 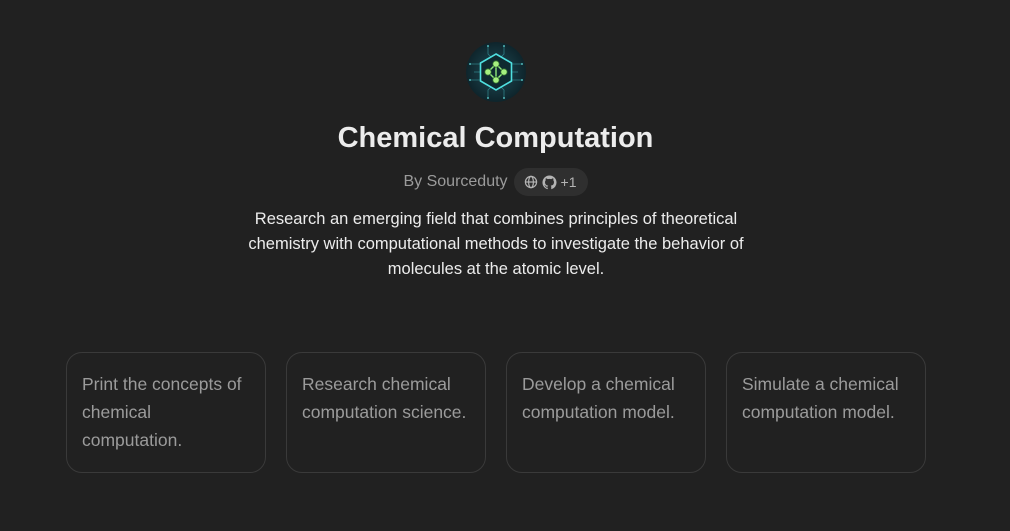 I want to click on github-icon, so click(x=549, y=182).